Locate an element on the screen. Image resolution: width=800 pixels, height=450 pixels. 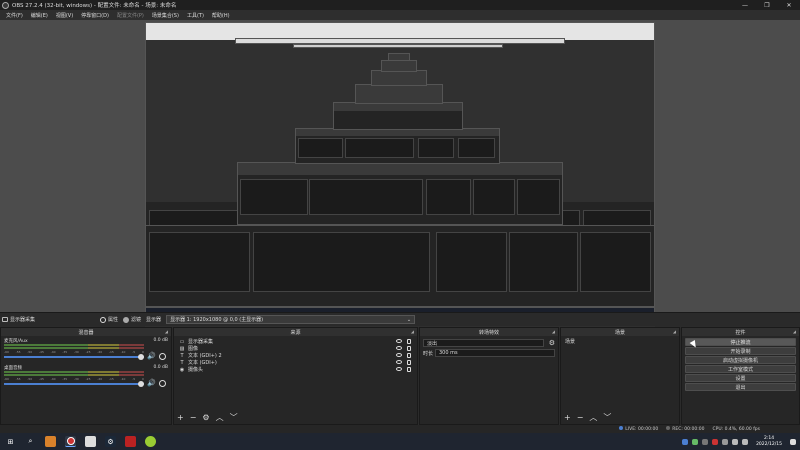
exit-button: 退出 is located at coordinates (740, 387).